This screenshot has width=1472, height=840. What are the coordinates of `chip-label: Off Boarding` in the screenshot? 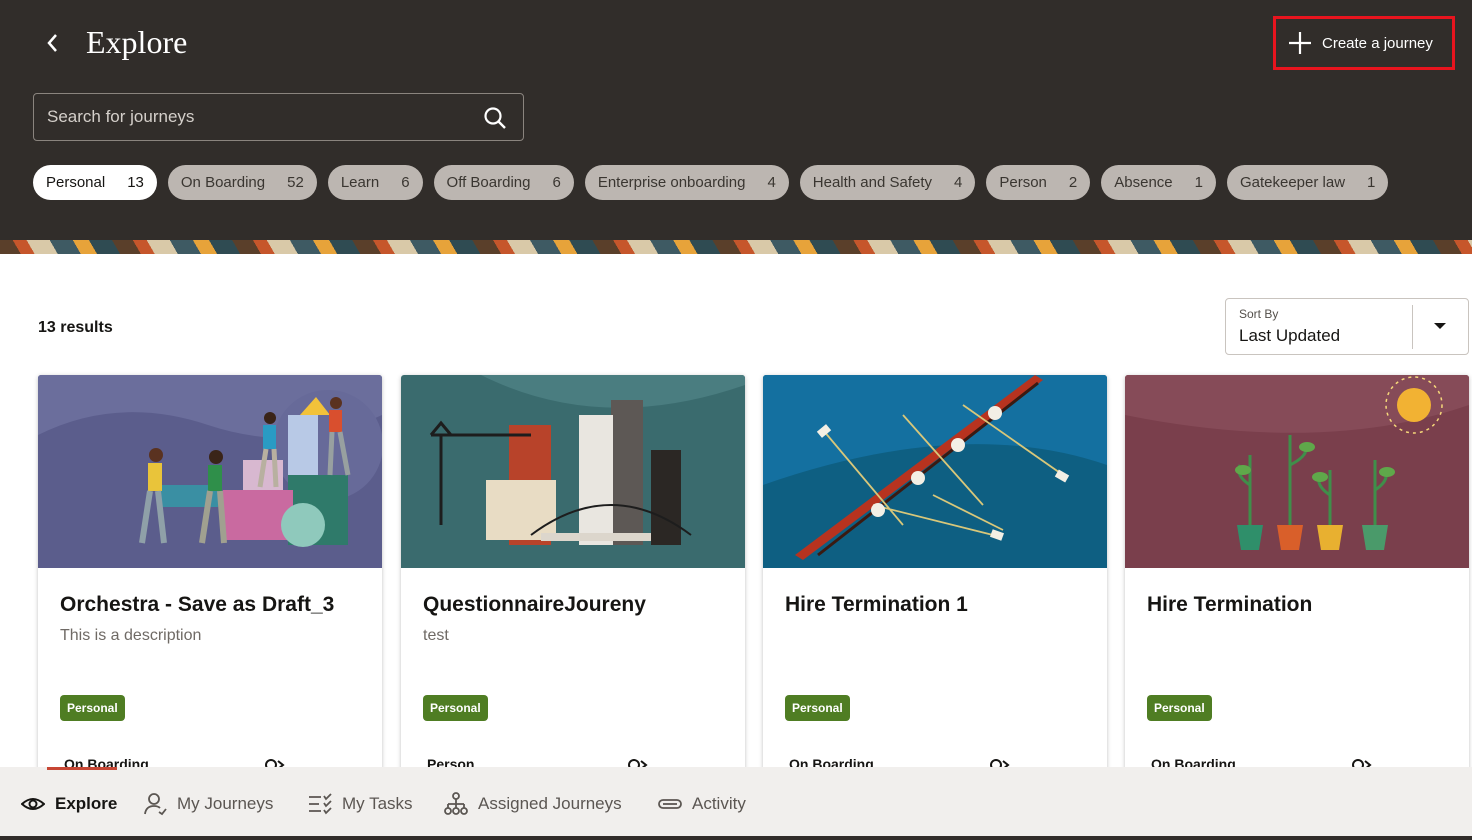 It's located at (488, 182).